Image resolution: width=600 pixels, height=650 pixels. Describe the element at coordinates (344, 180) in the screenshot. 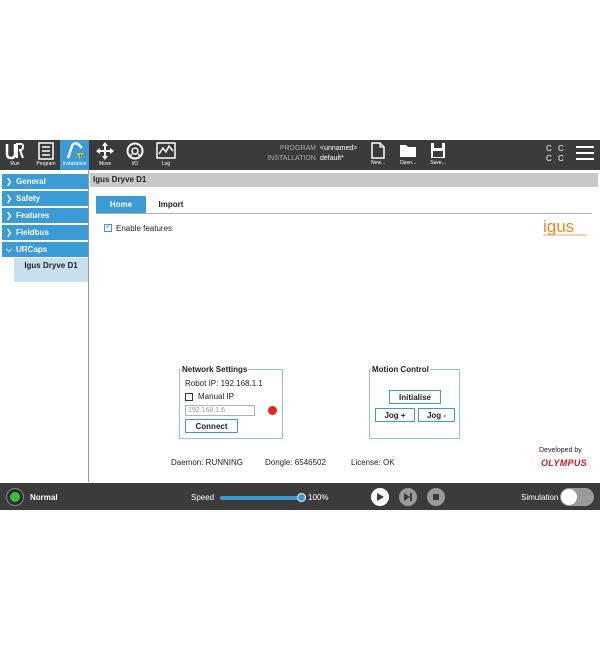

I see `page-header: Igus Dryve D1` at that location.